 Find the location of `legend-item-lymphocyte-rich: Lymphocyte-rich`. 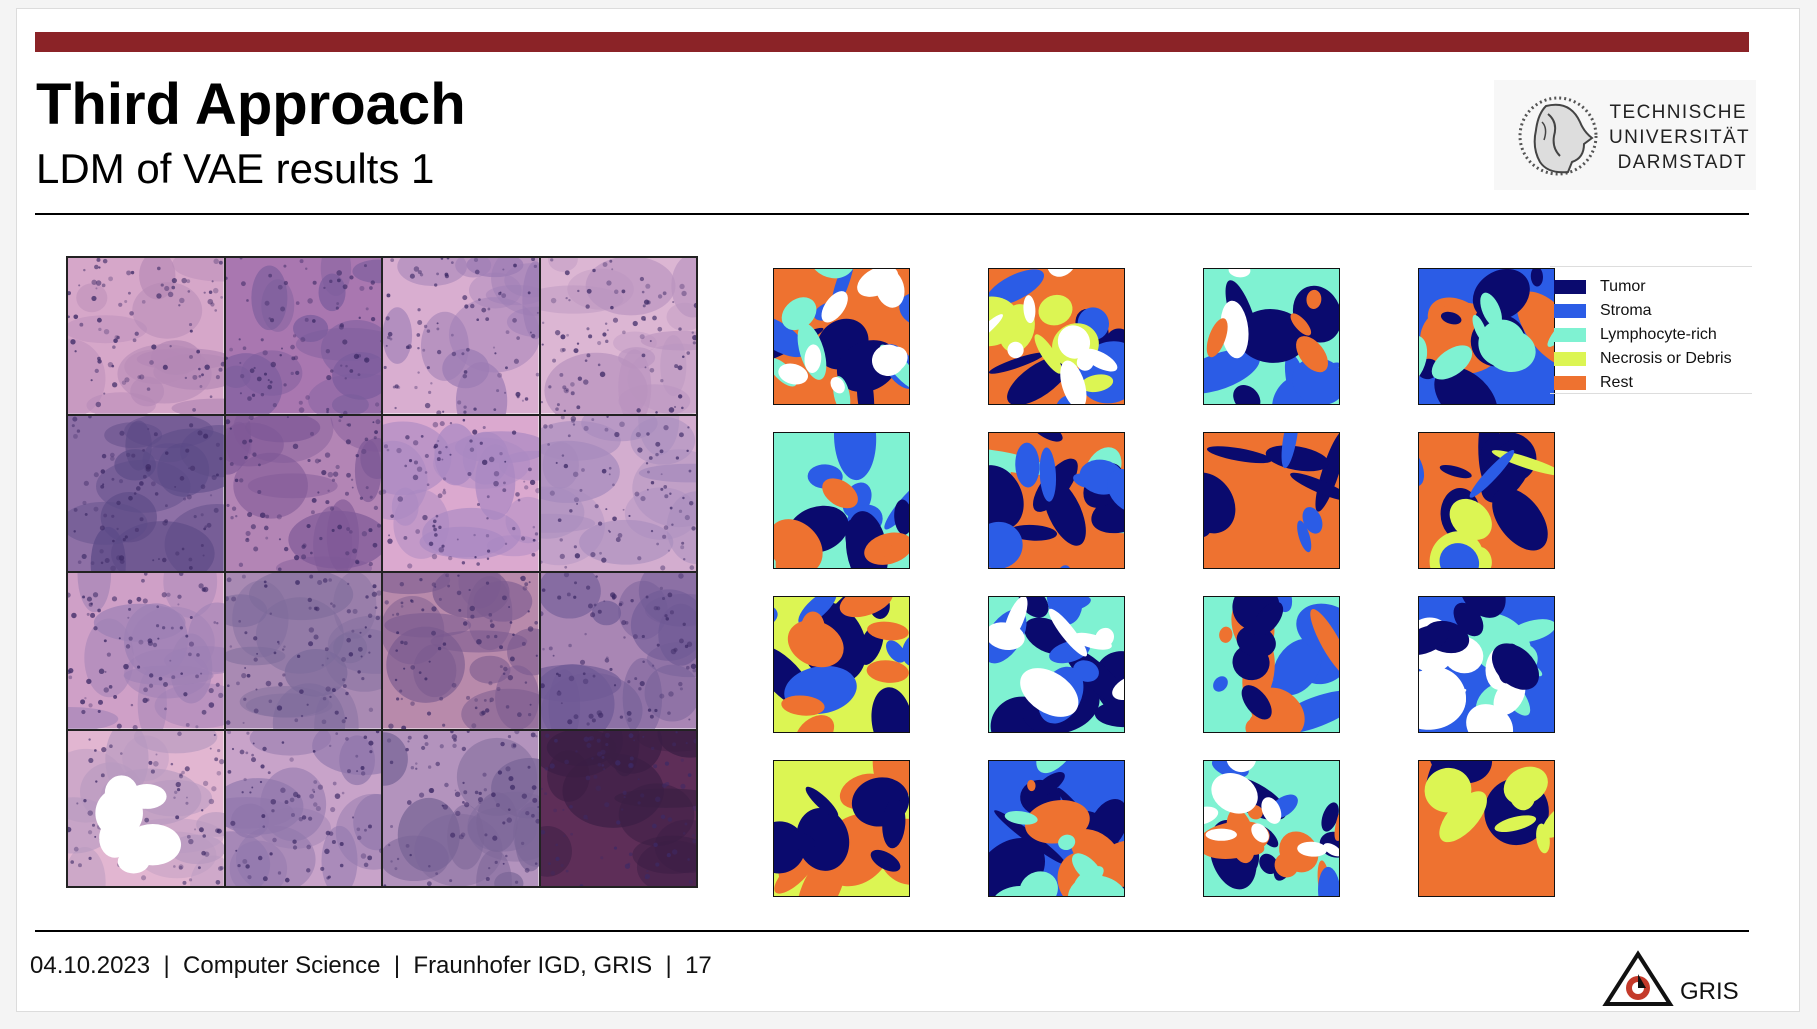

legend-item-lymphocyte-rich: Lymphocyte-rich is located at coordinates (1635, 335).